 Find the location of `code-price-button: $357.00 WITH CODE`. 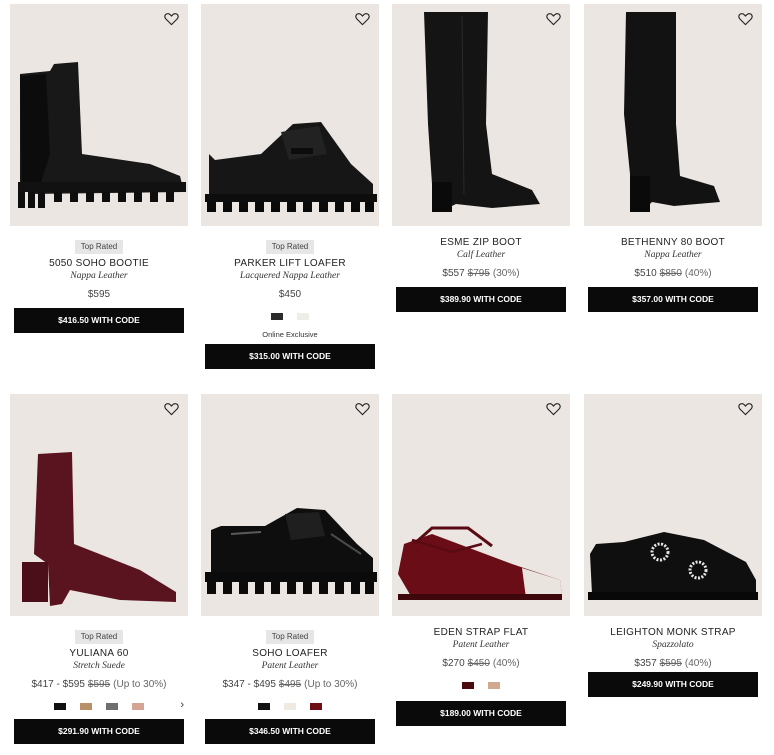

code-price-button: $357.00 WITH CODE is located at coordinates (673, 299).